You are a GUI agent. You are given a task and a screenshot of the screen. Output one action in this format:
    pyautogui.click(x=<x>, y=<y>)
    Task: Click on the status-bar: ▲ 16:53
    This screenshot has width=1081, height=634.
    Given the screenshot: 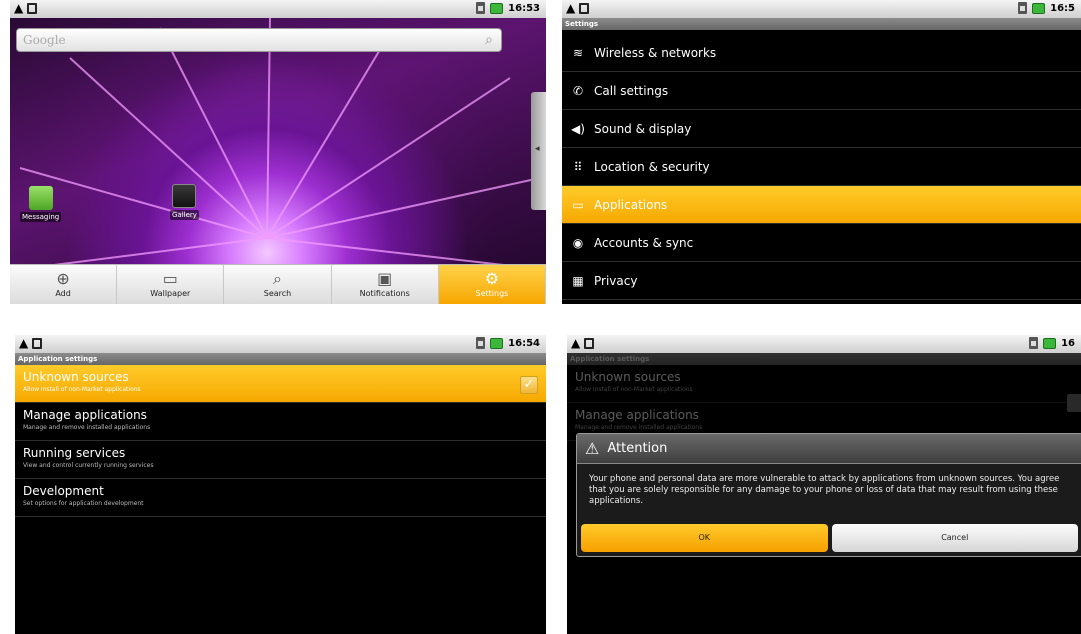 What is the action you would take?
    pyautogui.click(x=278, y=9)
    